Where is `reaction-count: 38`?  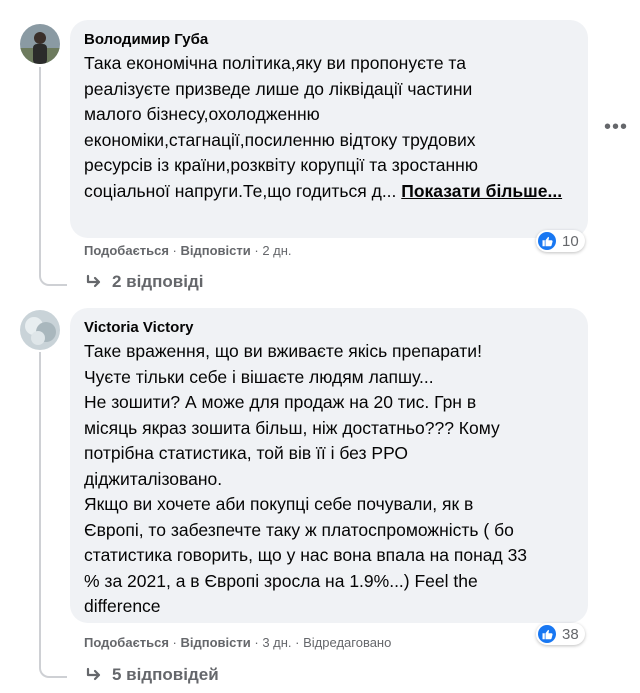
reaction-count: 38 is located at coordinates (570, 634).